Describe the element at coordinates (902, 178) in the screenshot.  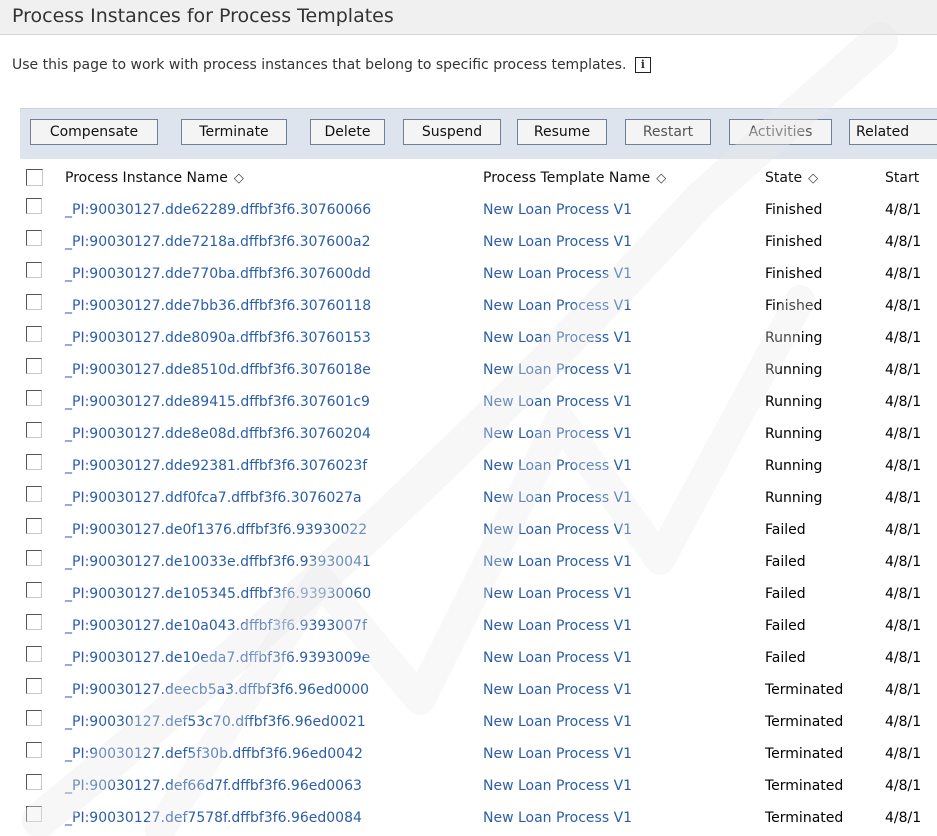
I see `column-header-start: Start` at that location.